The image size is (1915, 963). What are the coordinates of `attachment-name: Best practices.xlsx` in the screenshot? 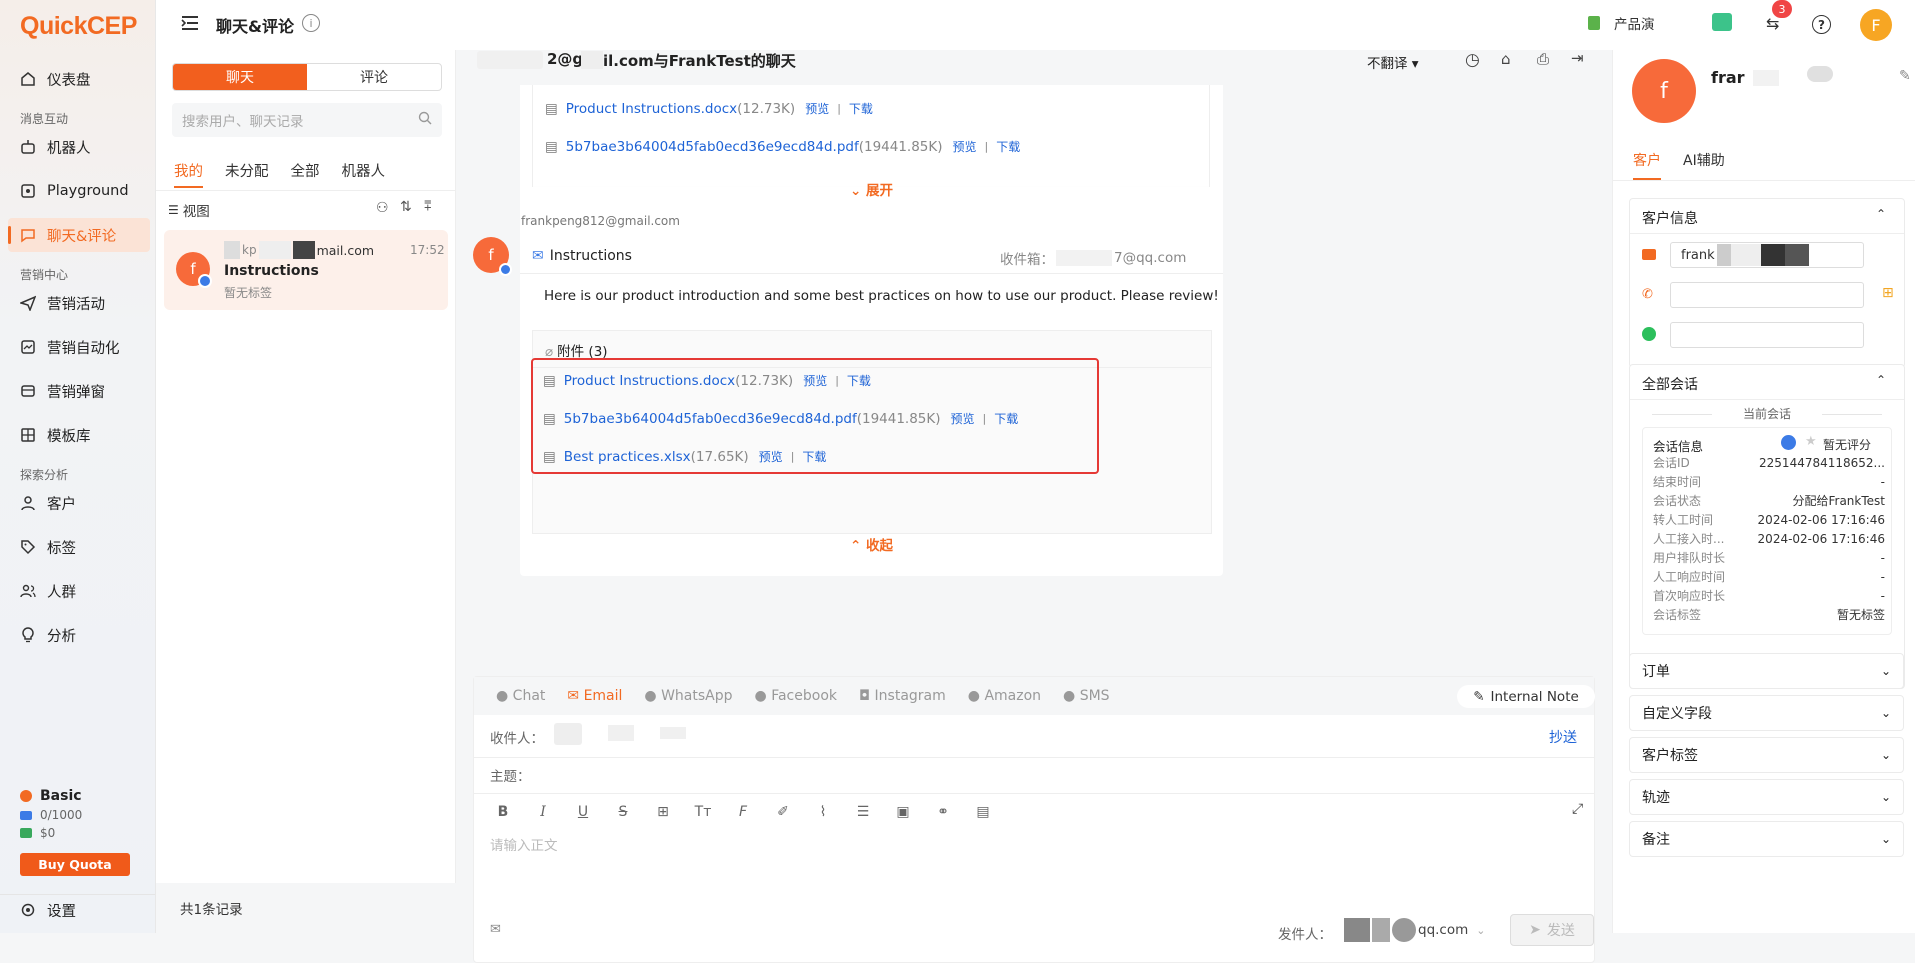 It's located at (627, 457).